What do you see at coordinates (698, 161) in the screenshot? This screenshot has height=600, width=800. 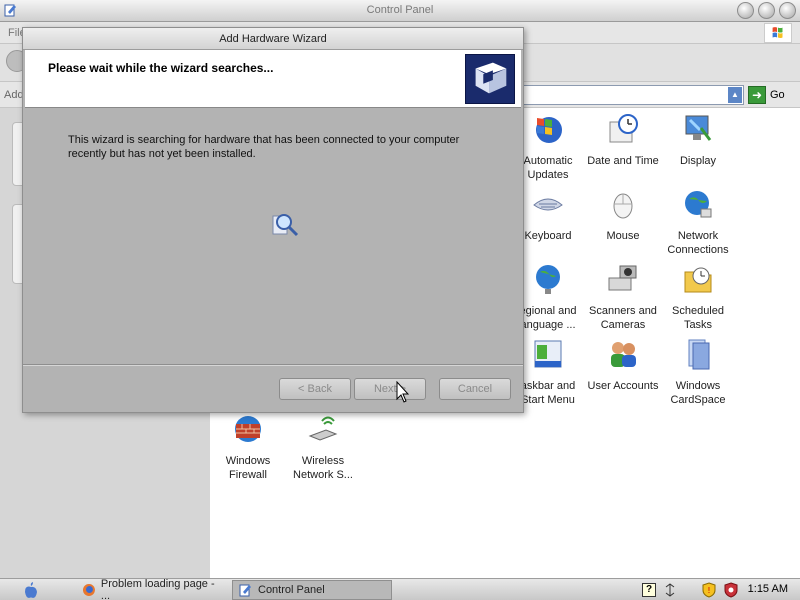 I see `item-label: Display` at bounding box center [698, 161].